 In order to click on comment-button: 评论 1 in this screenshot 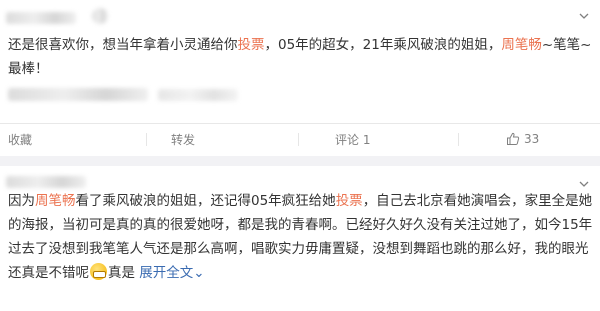, I will do `click(352, 139)`.